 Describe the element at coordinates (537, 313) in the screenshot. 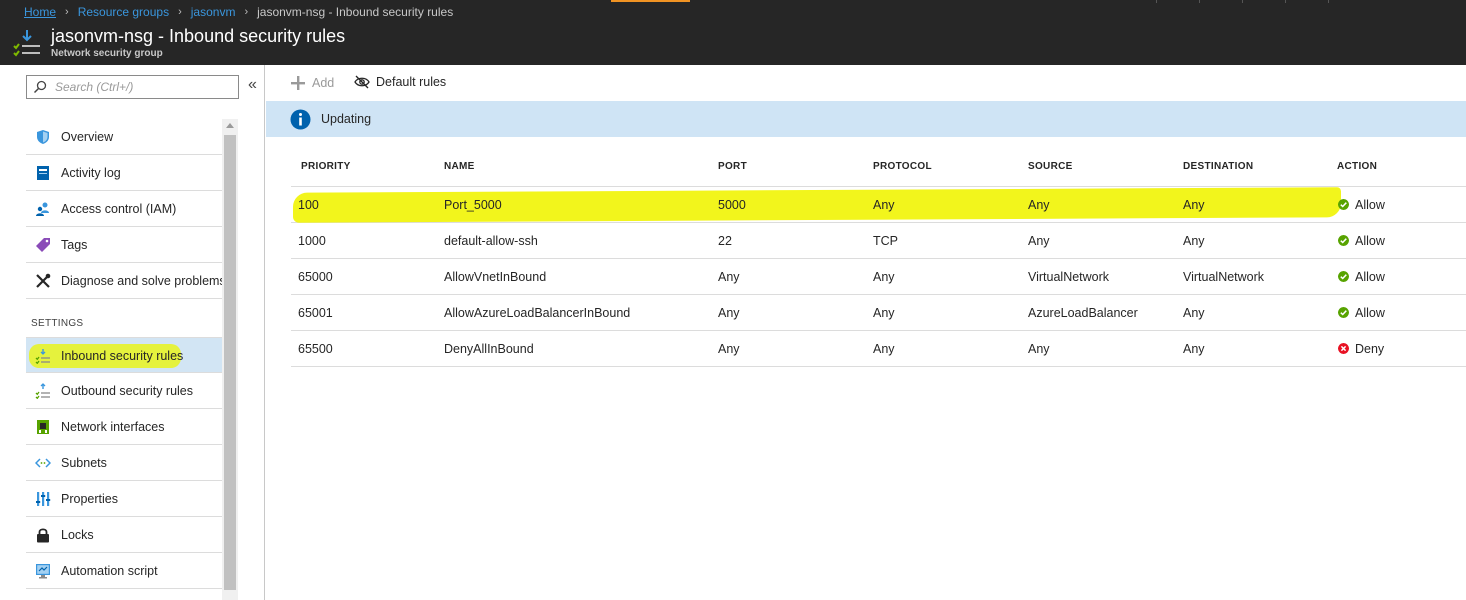

I see `cell-name: AllowAzureLoadBalancerInBound` at that location.